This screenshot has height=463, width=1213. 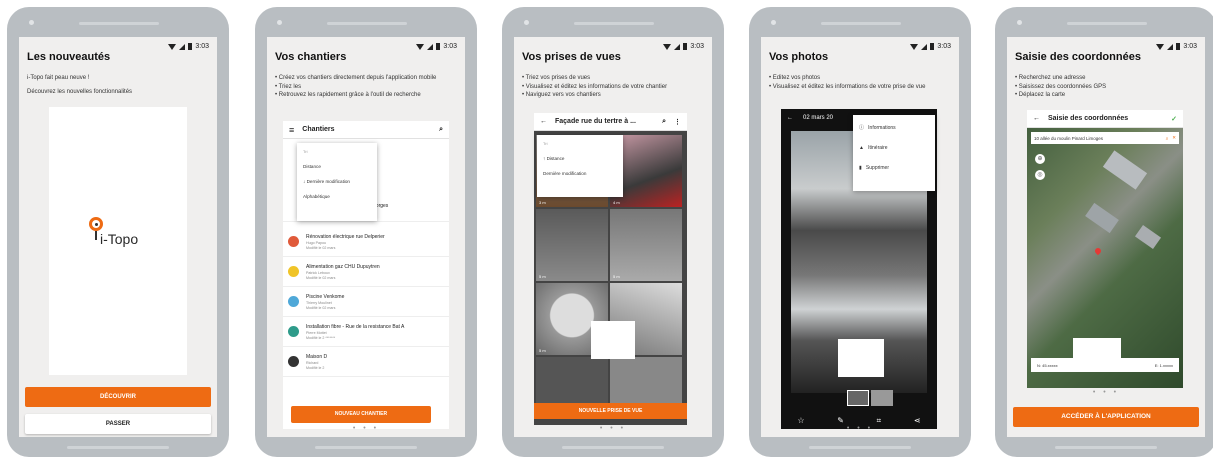 I want to click on sort-option-last-modified: ↓ Dernière modification, so click(x=337, y=181).